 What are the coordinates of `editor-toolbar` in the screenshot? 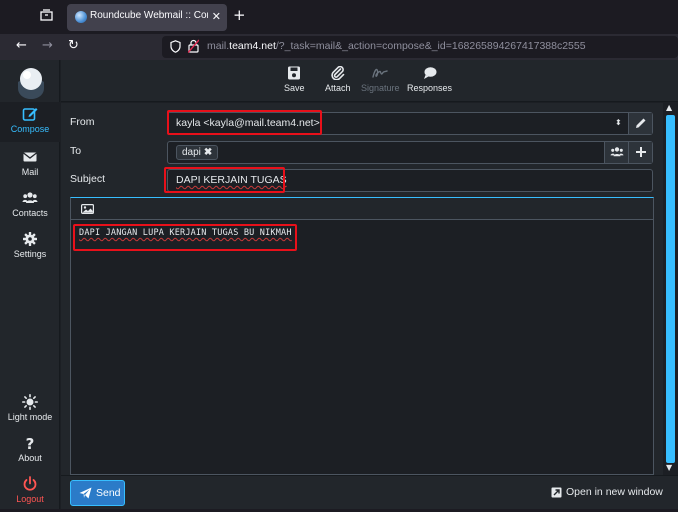 It's located at (362, 209).